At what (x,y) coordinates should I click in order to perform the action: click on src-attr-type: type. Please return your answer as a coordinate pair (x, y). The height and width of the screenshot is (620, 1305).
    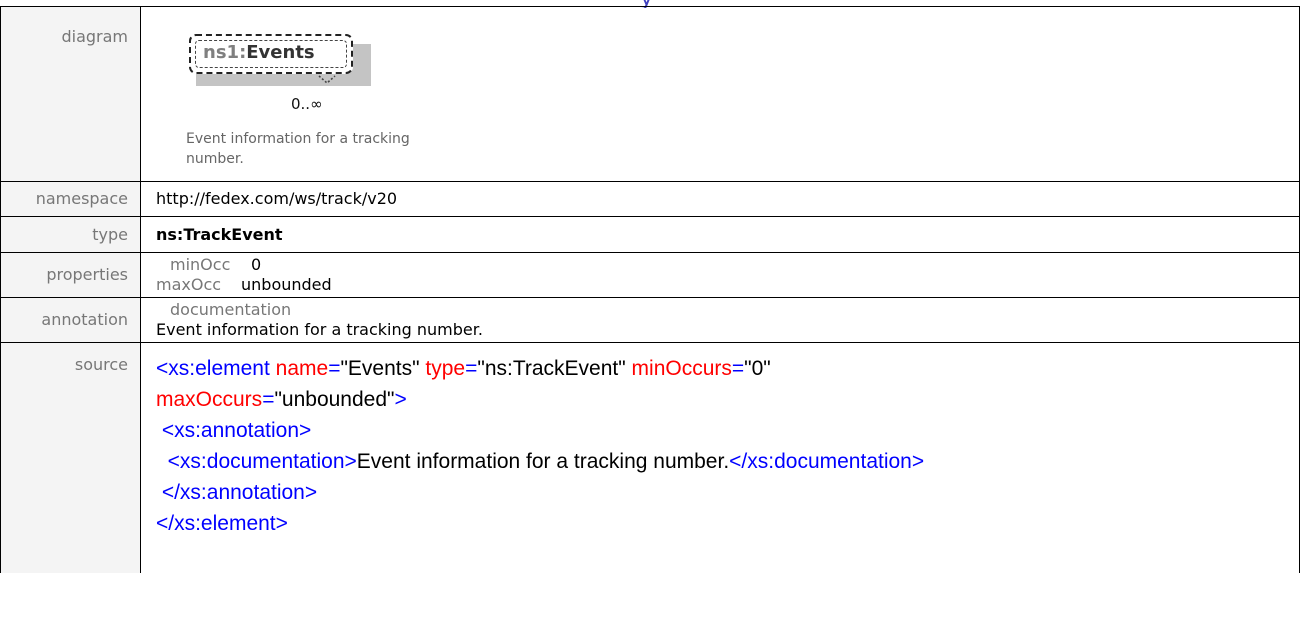
    Looking at the image, I should click on (442, 368).